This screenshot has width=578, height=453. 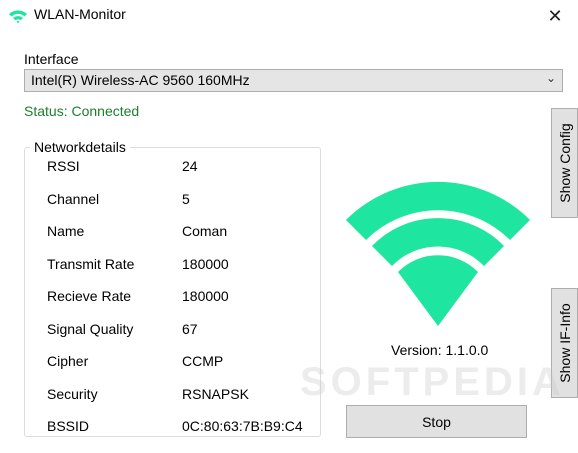 What do you see at coordinates (203, 361) in the screenshot?
I see `detail-value-cipher: CCMP` at bounding box center [203, 361].